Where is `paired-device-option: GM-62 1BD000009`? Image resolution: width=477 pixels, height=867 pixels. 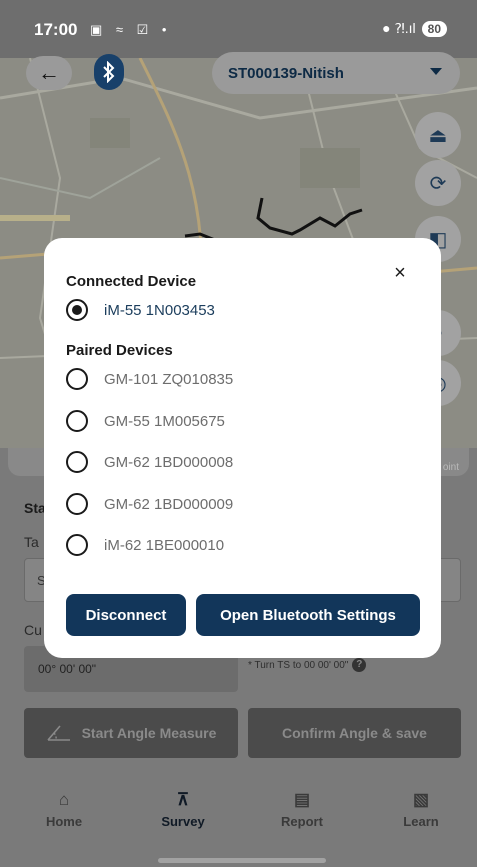 paired-device-option: GM-62 1BD000009 is located at coordinates (149, 504).